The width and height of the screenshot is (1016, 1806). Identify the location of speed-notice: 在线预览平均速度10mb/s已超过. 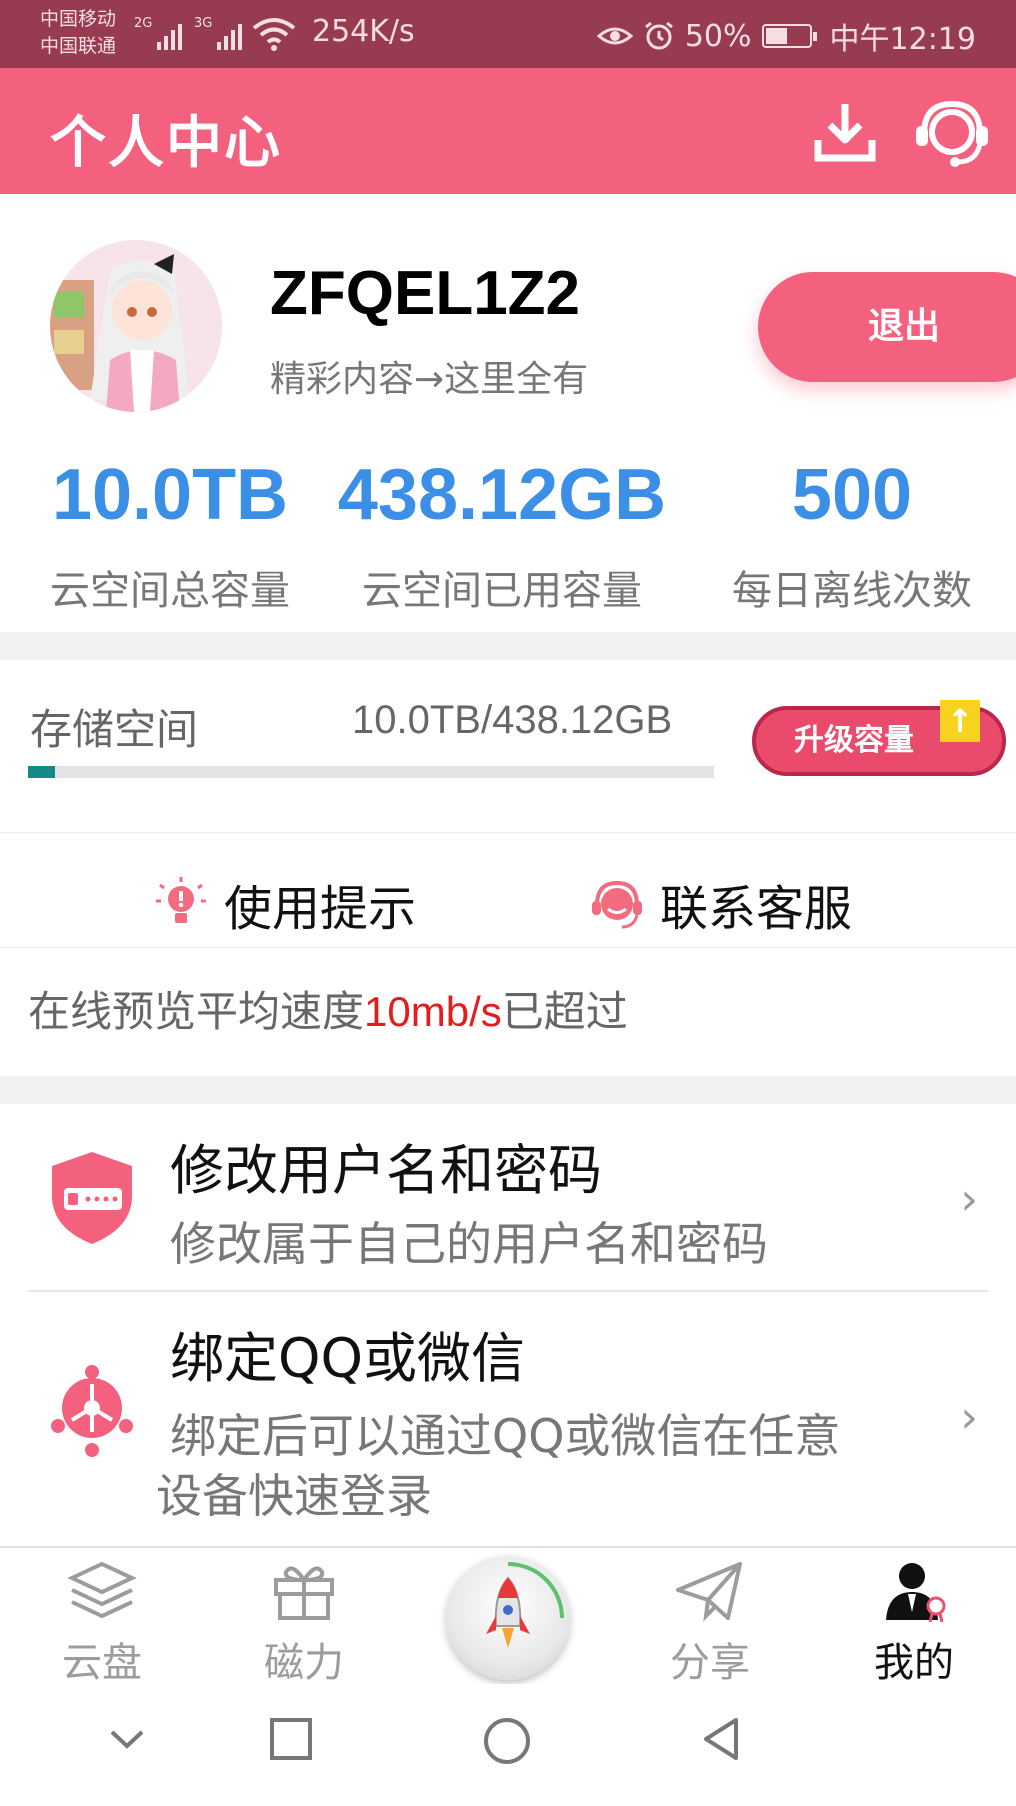
(508, 1015).